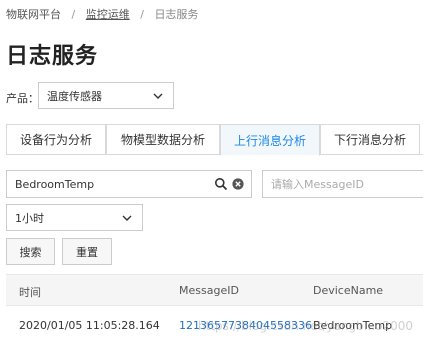 The image size is (423, 341). What do you see at coordinates (89, 325) in the screenshot?
I see `cell-time: 2020/01/05 11:05:28.164` at bounding box center [89, 325].